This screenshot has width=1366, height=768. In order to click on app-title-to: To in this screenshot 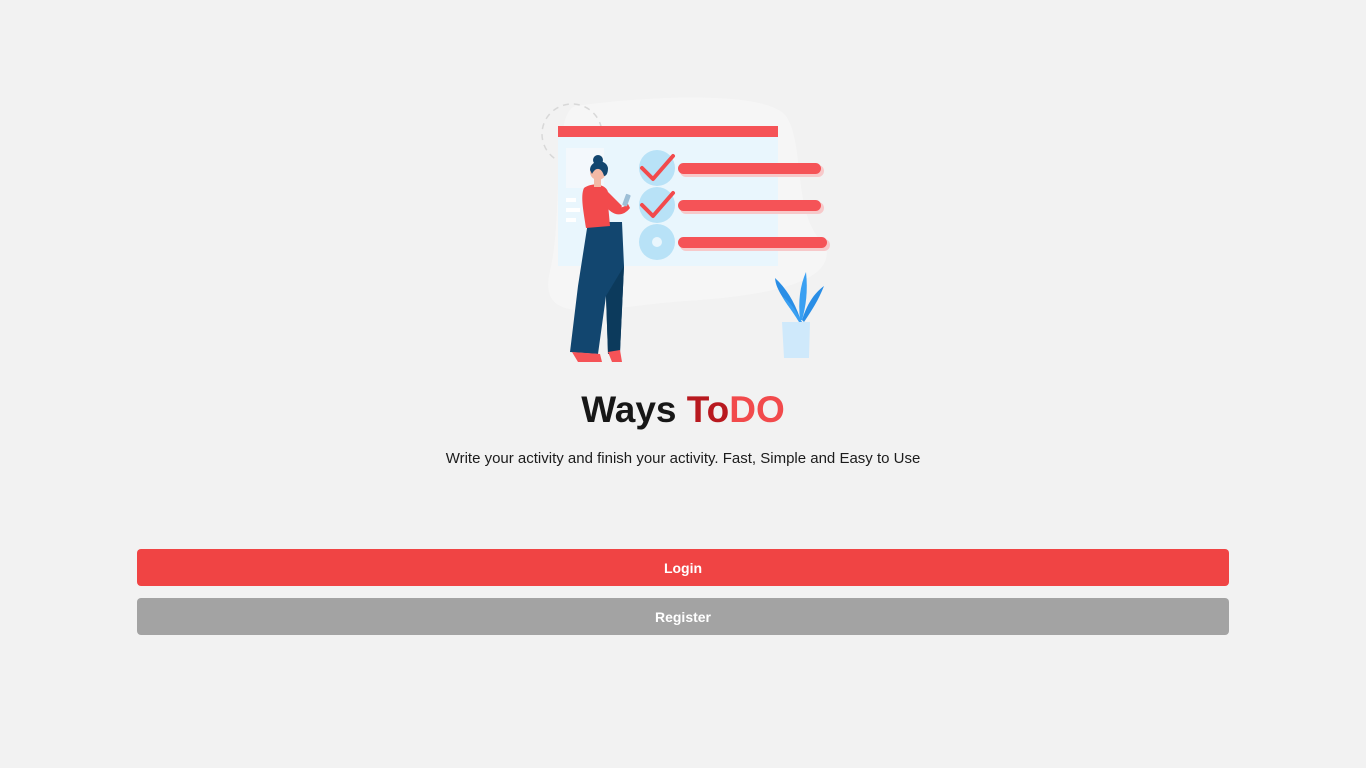, I will do `click(708, 409)`.